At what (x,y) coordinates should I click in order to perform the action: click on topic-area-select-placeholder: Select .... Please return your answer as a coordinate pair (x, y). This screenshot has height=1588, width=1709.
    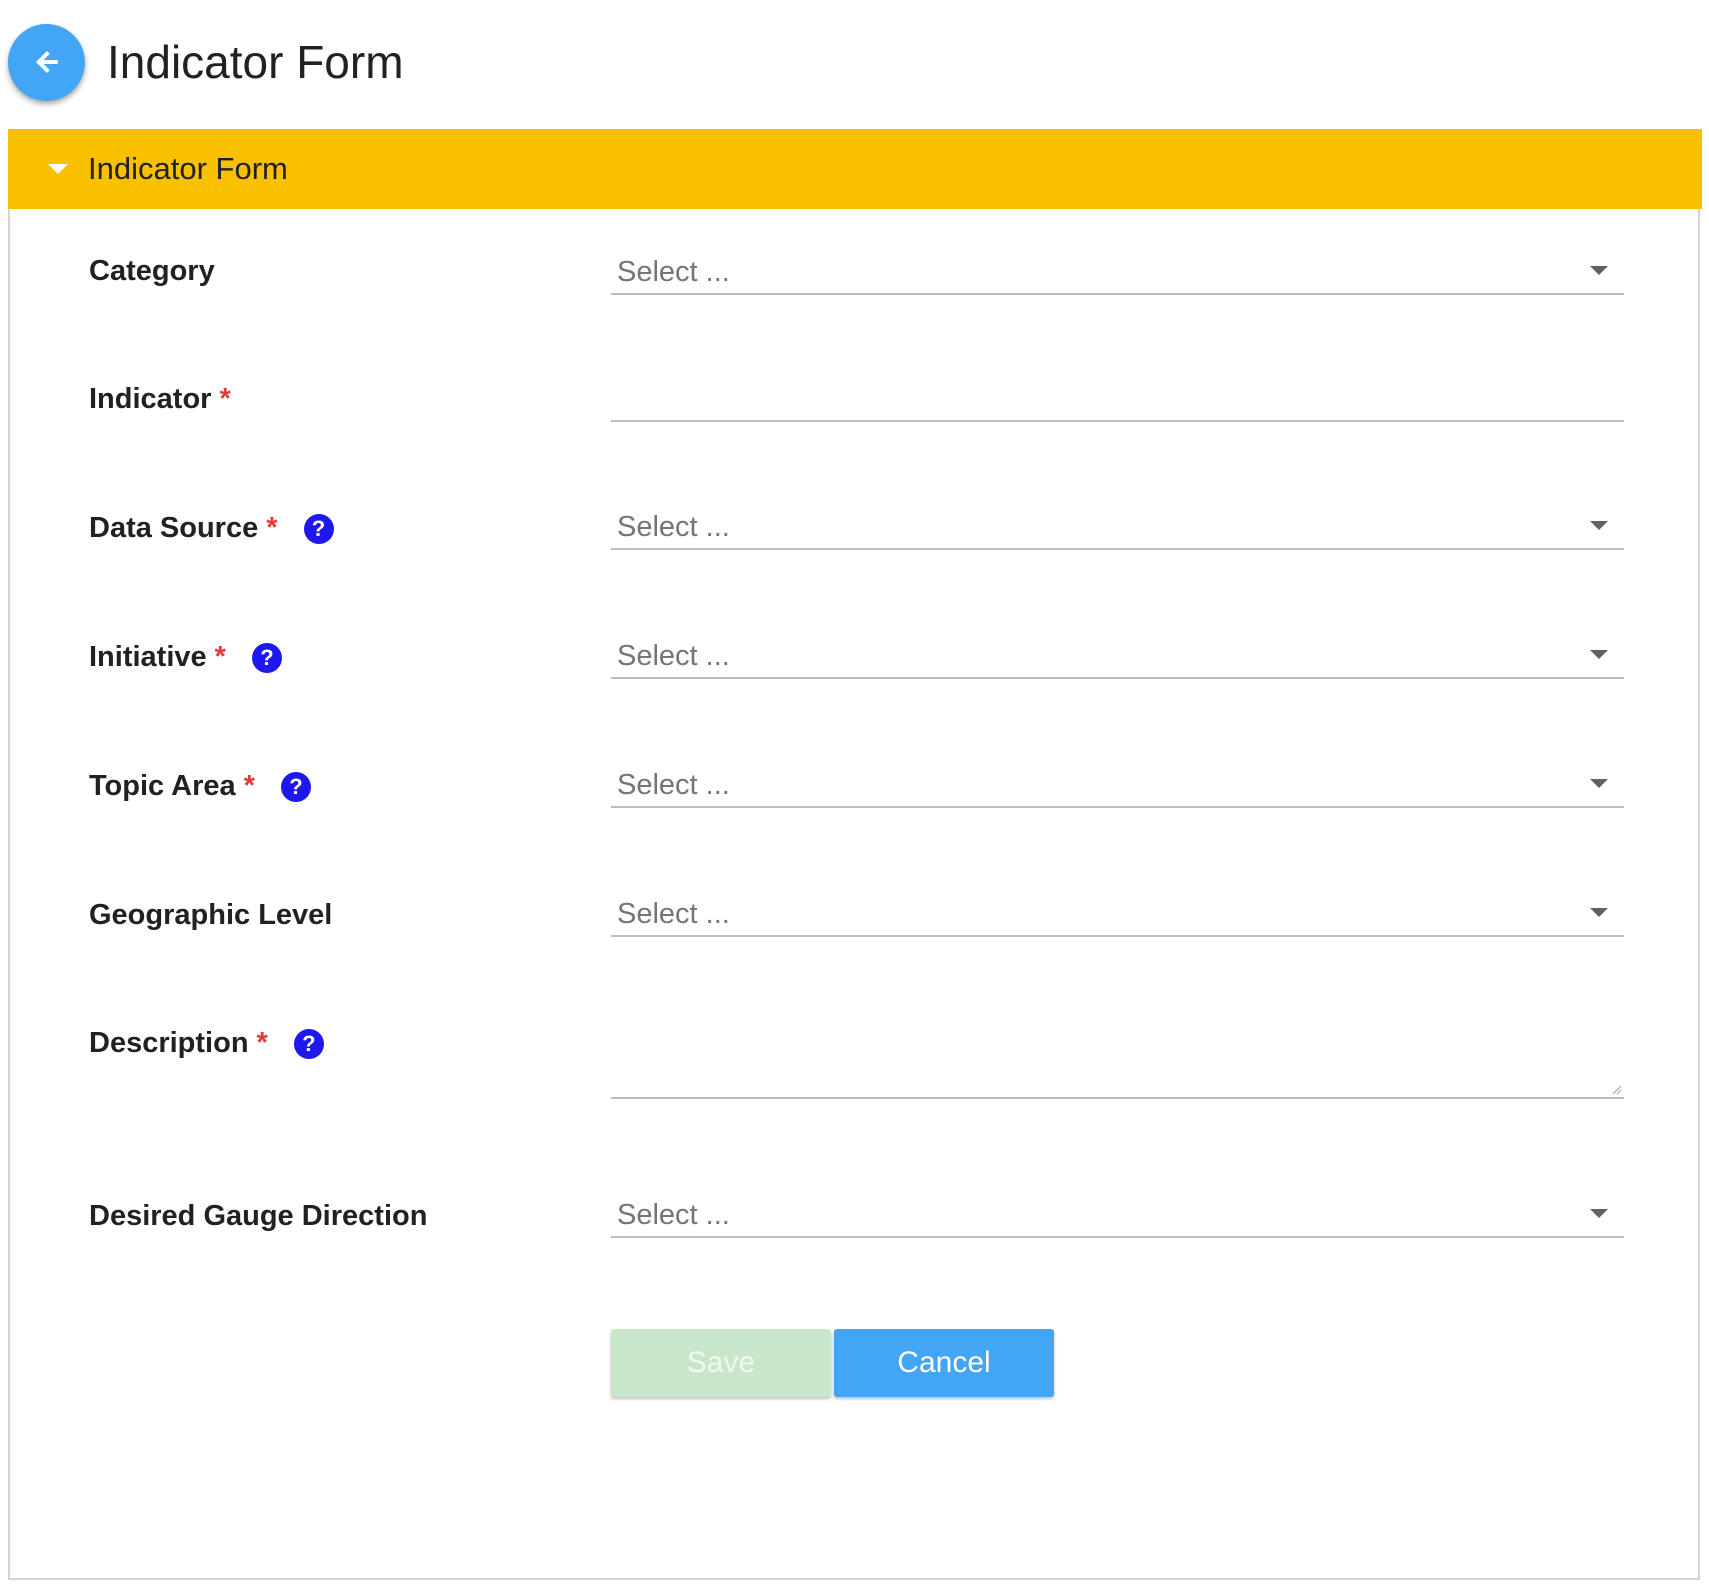
    Looking at the image, I should click on (673, 785).